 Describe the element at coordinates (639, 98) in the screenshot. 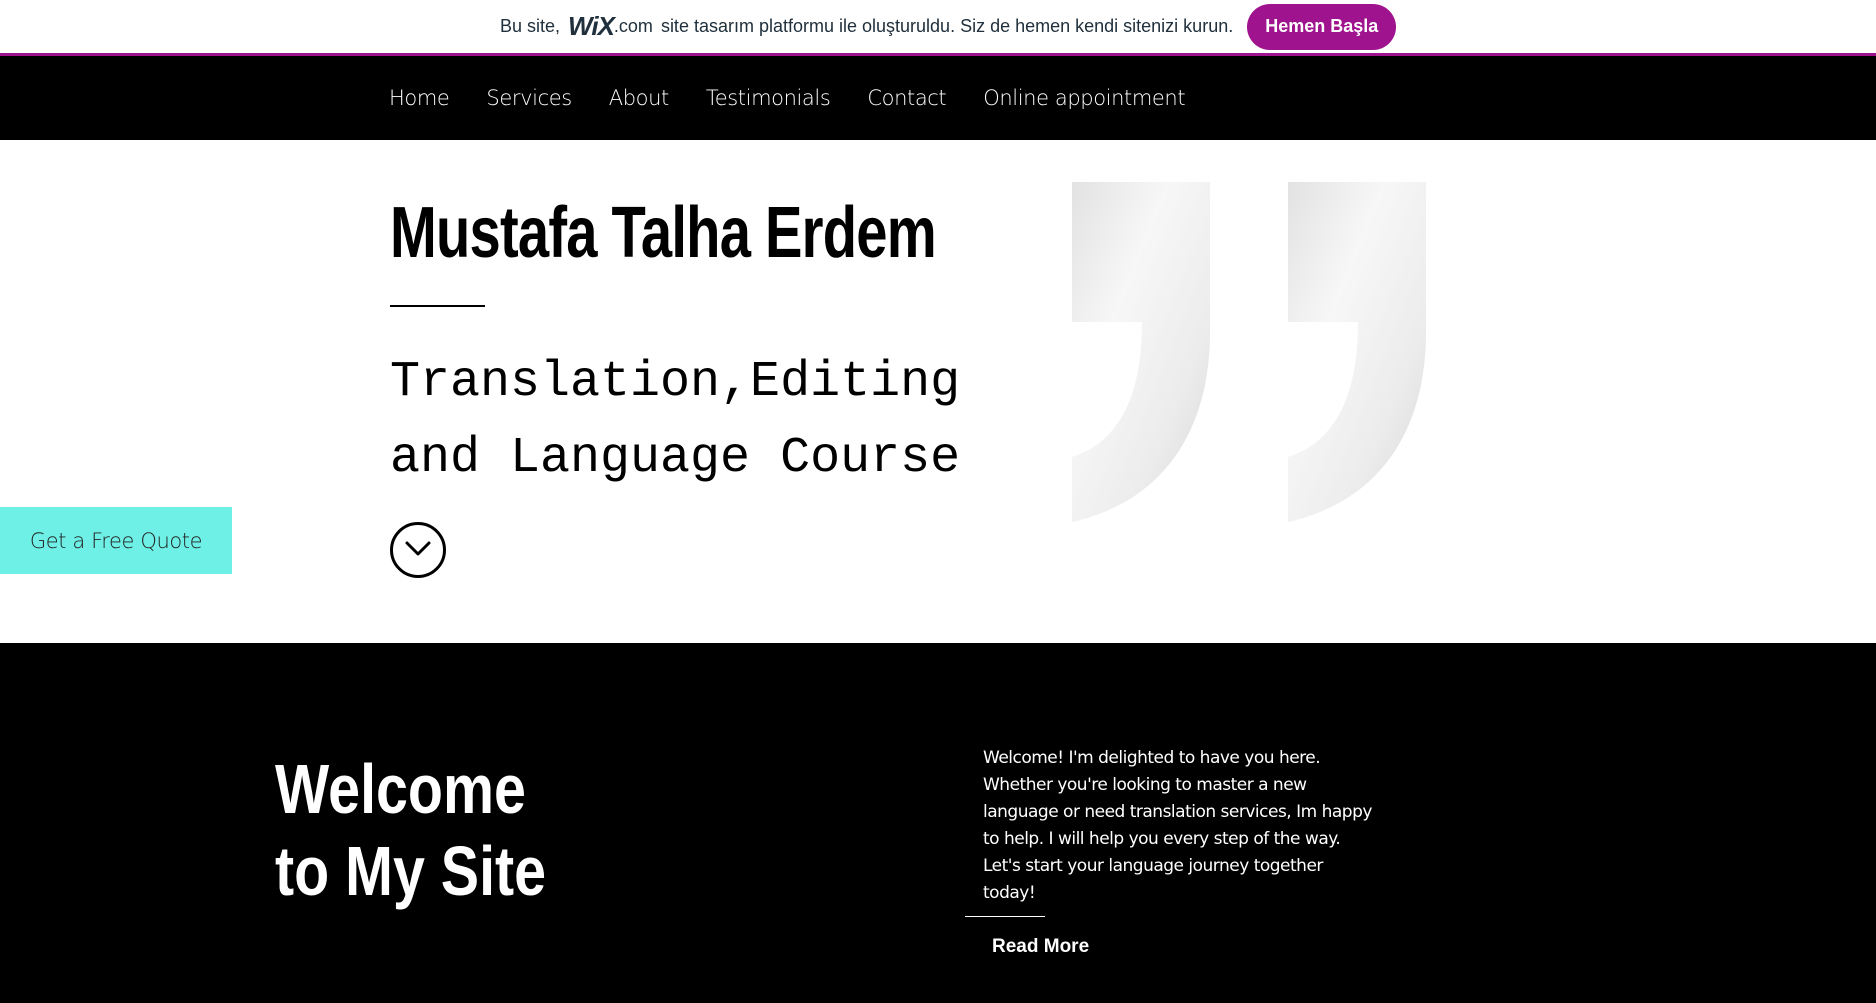

I see `nav-item-about: About` at that location.